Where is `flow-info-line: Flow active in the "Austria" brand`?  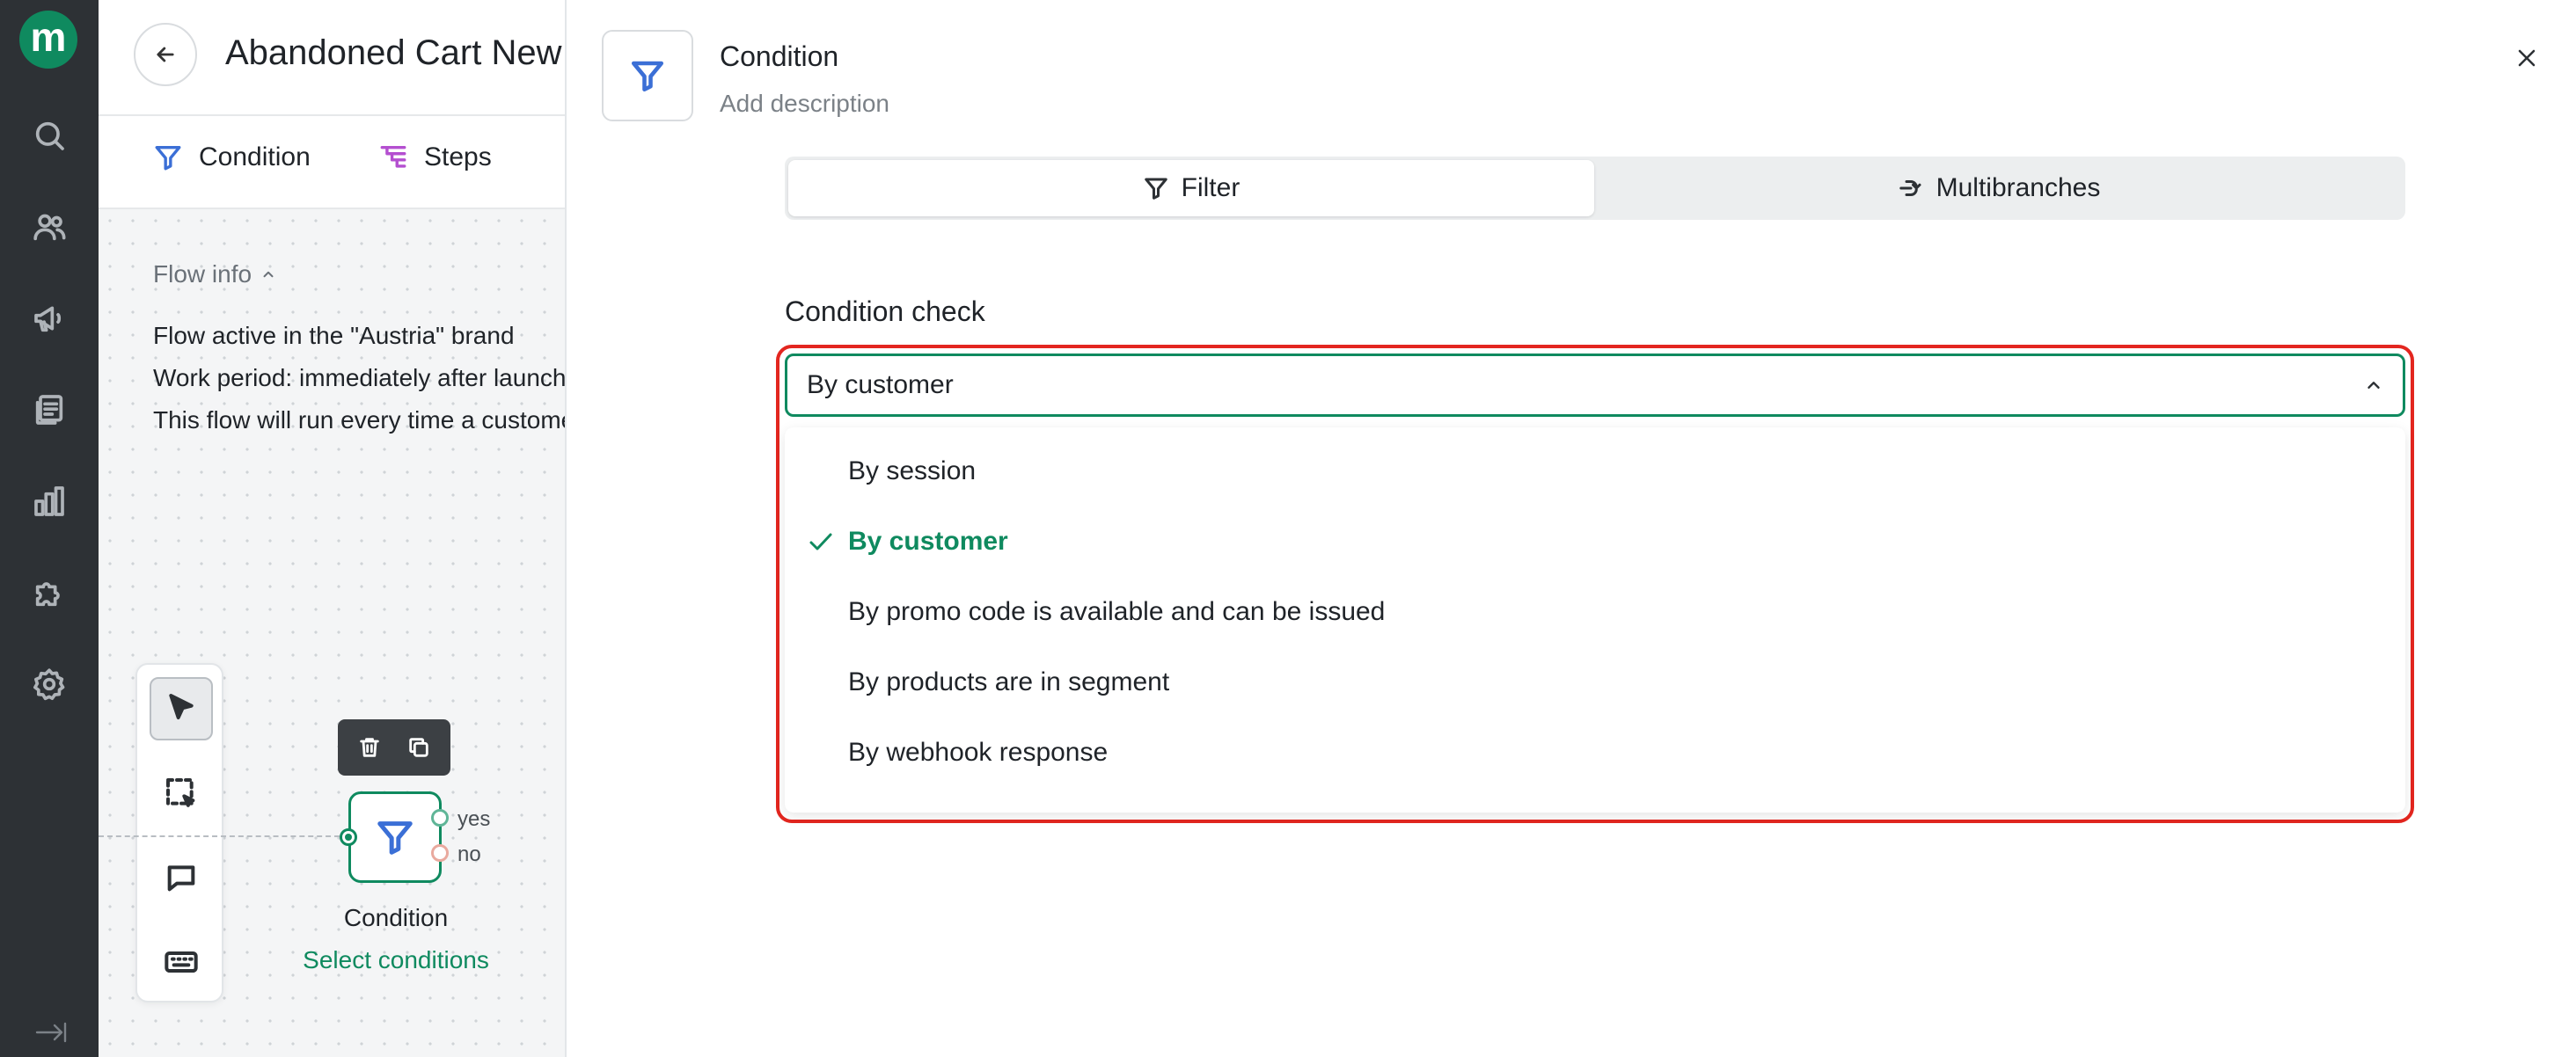 flow-info-line: Flow active in the "Austria" brand is located at coordinates (334, 336).